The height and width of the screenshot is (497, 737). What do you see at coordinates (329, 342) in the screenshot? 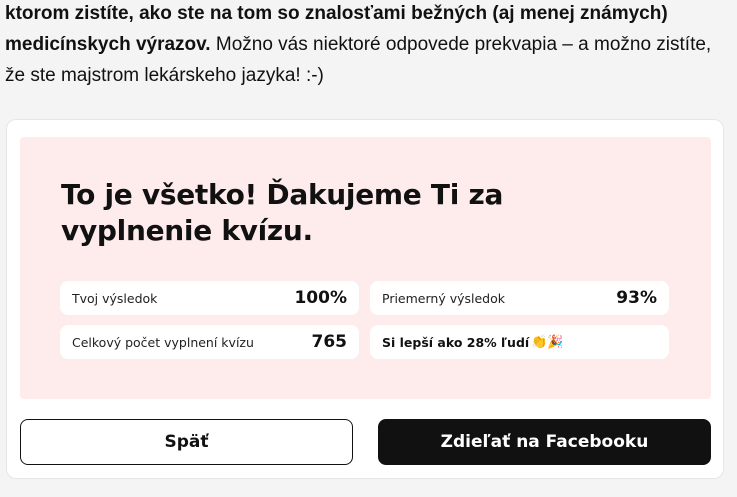
I see `total-completions-value: 765` at bounding box center [329, 342].